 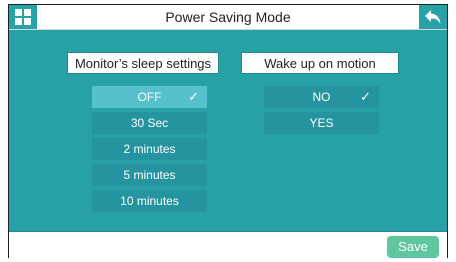 I want to click on page-title: Power Saving Mode, so click(x=228, y=17).